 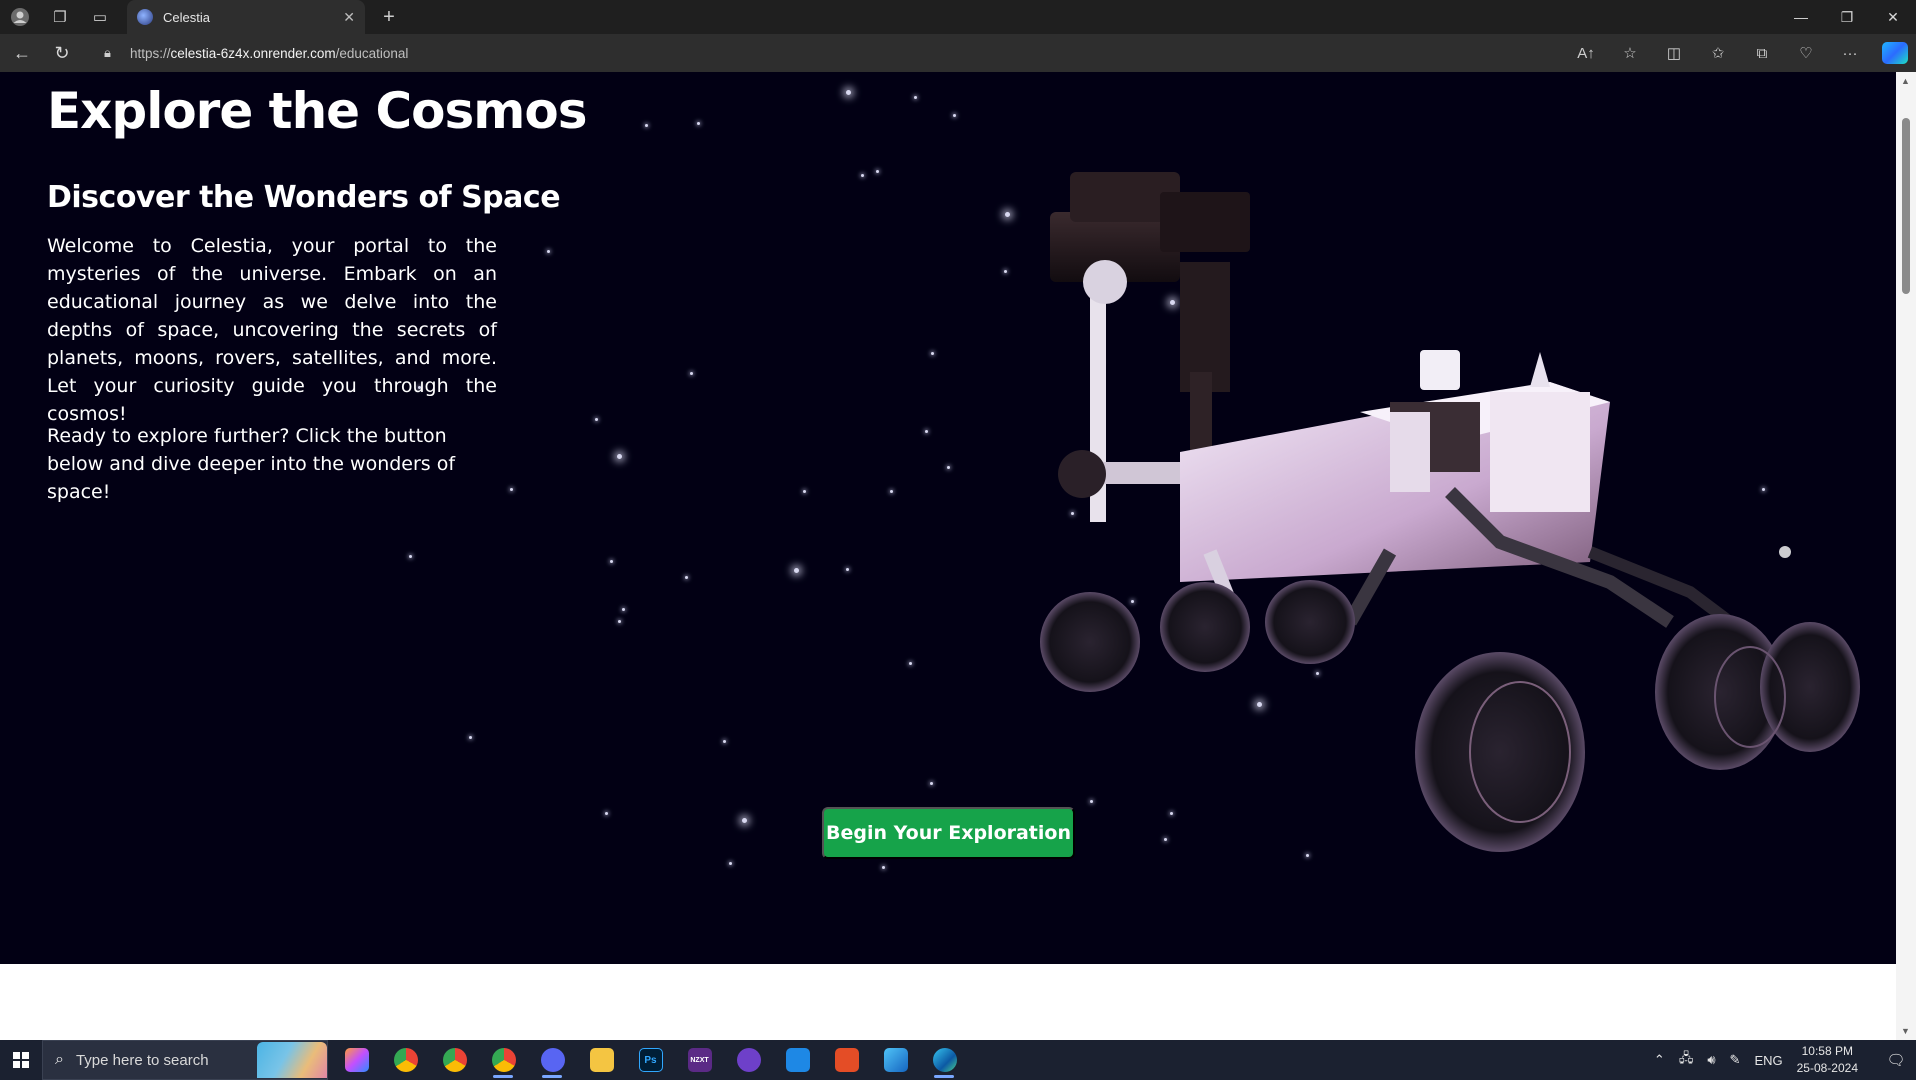 What do you see at coordinates (1905, 81) in the screenshot?
I see `scroll-up-icon: ▲` at bounding box center [1905, 81].